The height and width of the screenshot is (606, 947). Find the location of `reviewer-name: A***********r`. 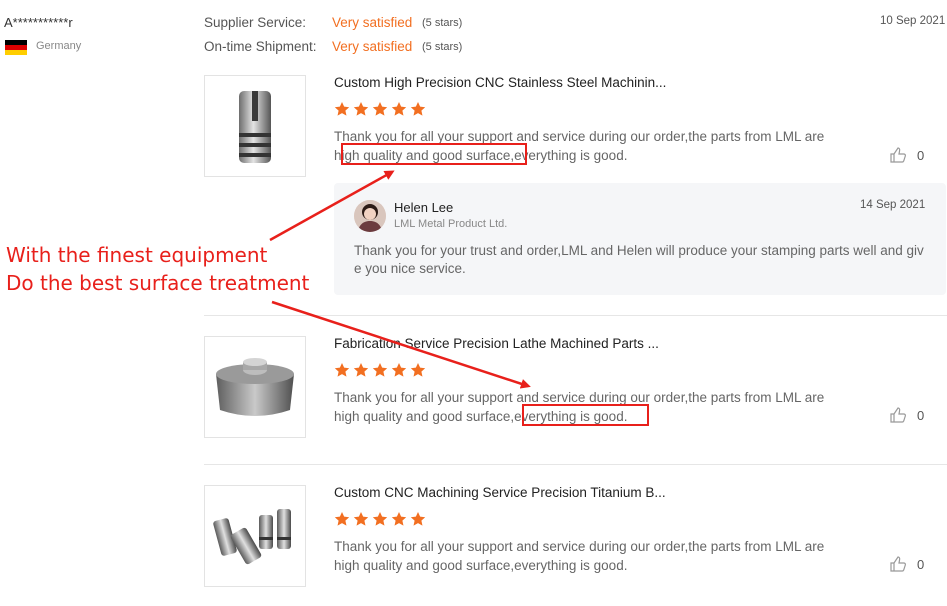

reviewer-name: A***********r is located at coordinates (38, 22).